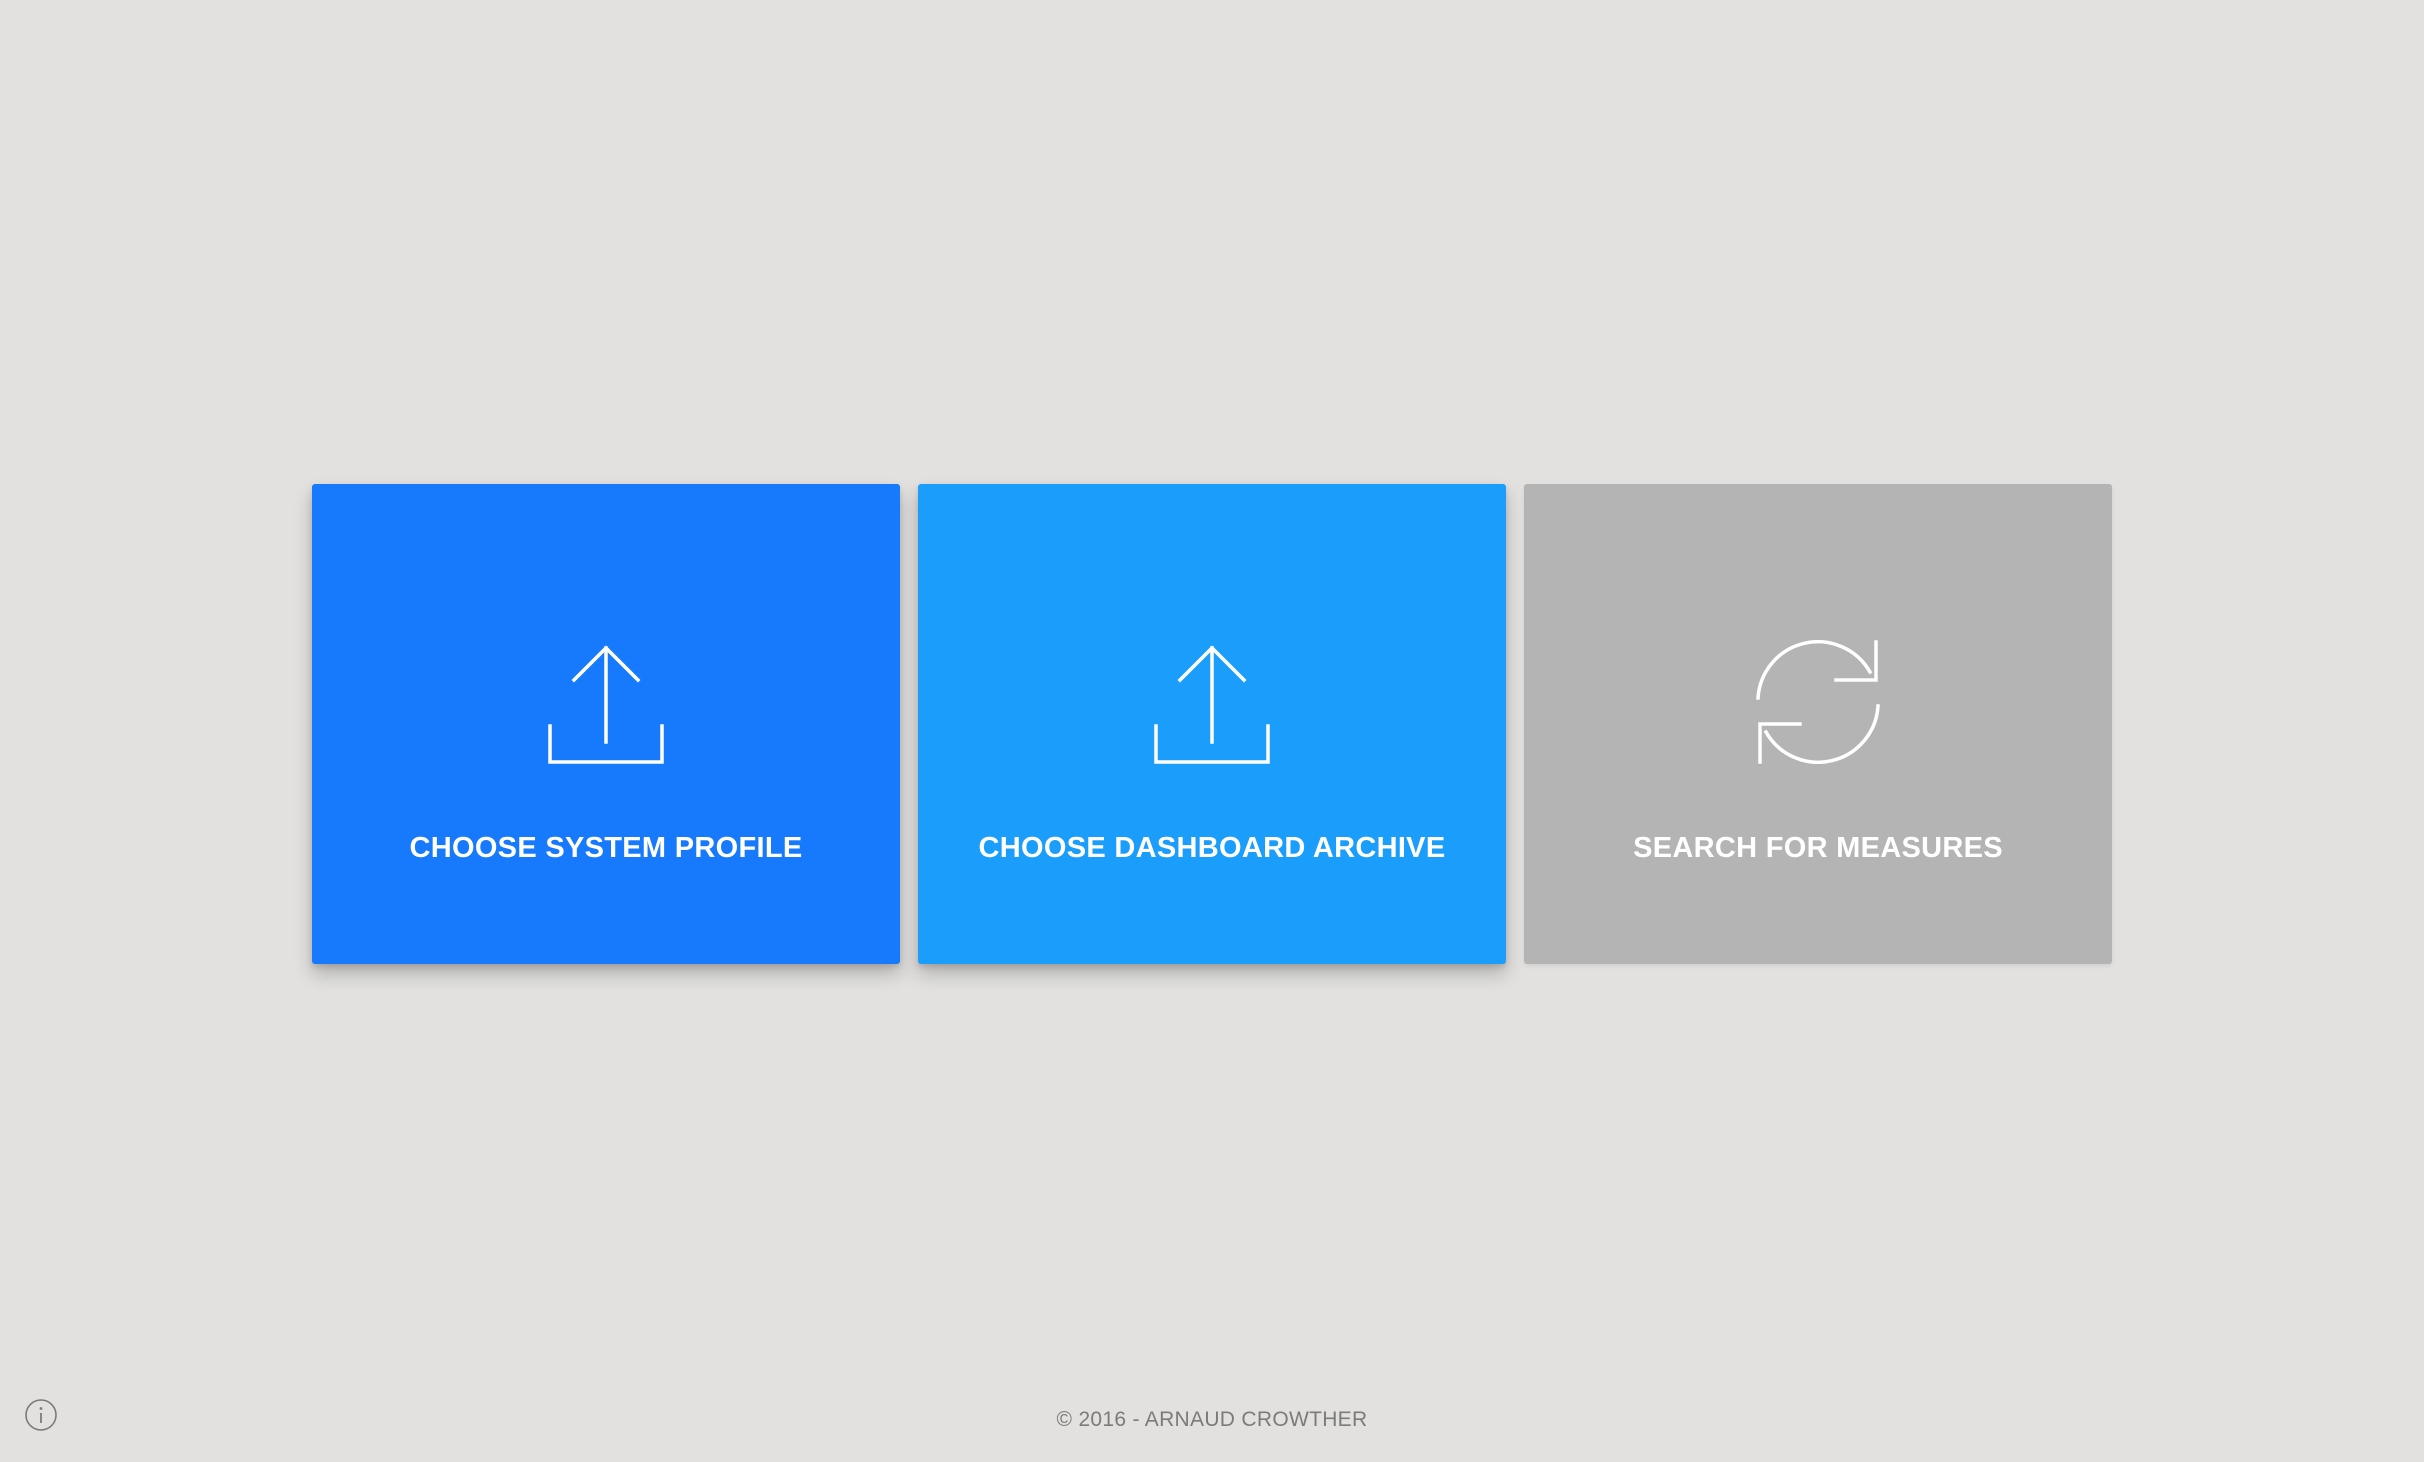 This screenshot has height=1462, width=2424. I want to click on choose-dashboard-archive-card: CHOOSE DASHBOARD ARCHIVE, so click(1212, 724).